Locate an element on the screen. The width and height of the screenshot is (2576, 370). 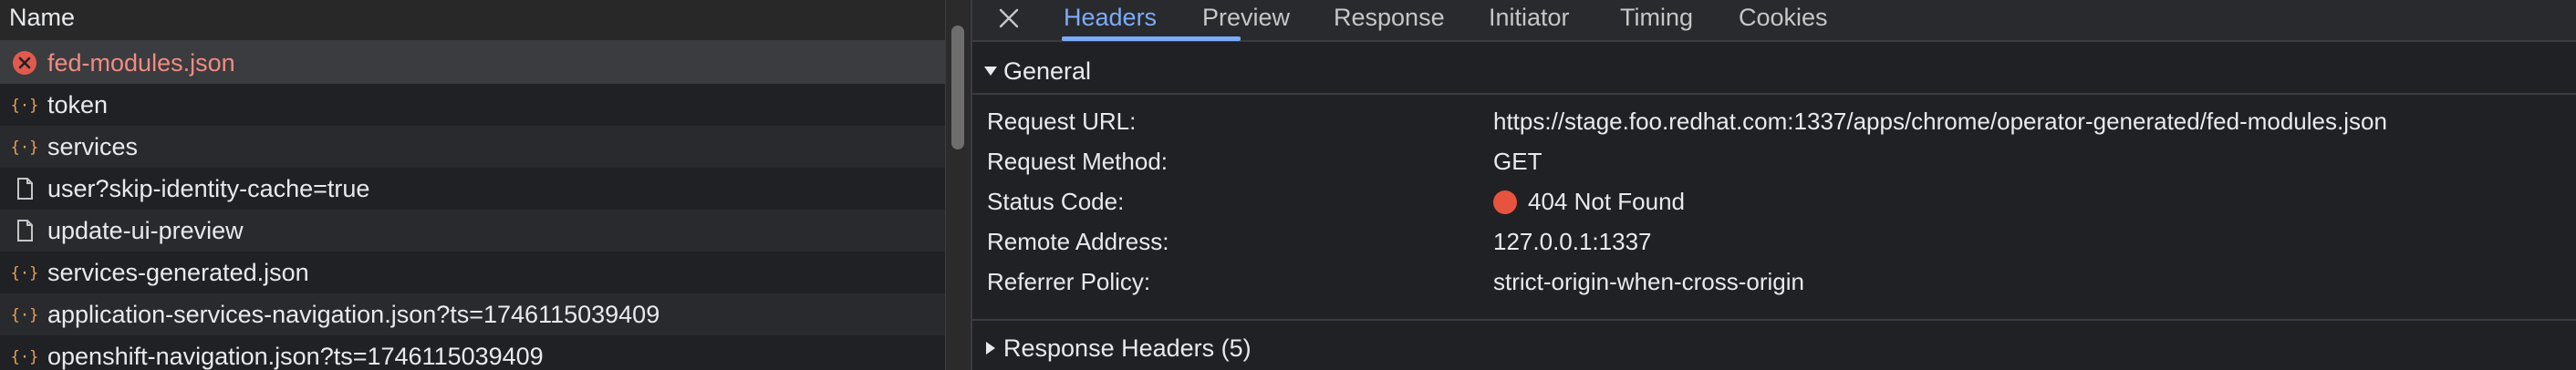
status-code-text: 404 Not Found is located at coordinates (1607, 201).